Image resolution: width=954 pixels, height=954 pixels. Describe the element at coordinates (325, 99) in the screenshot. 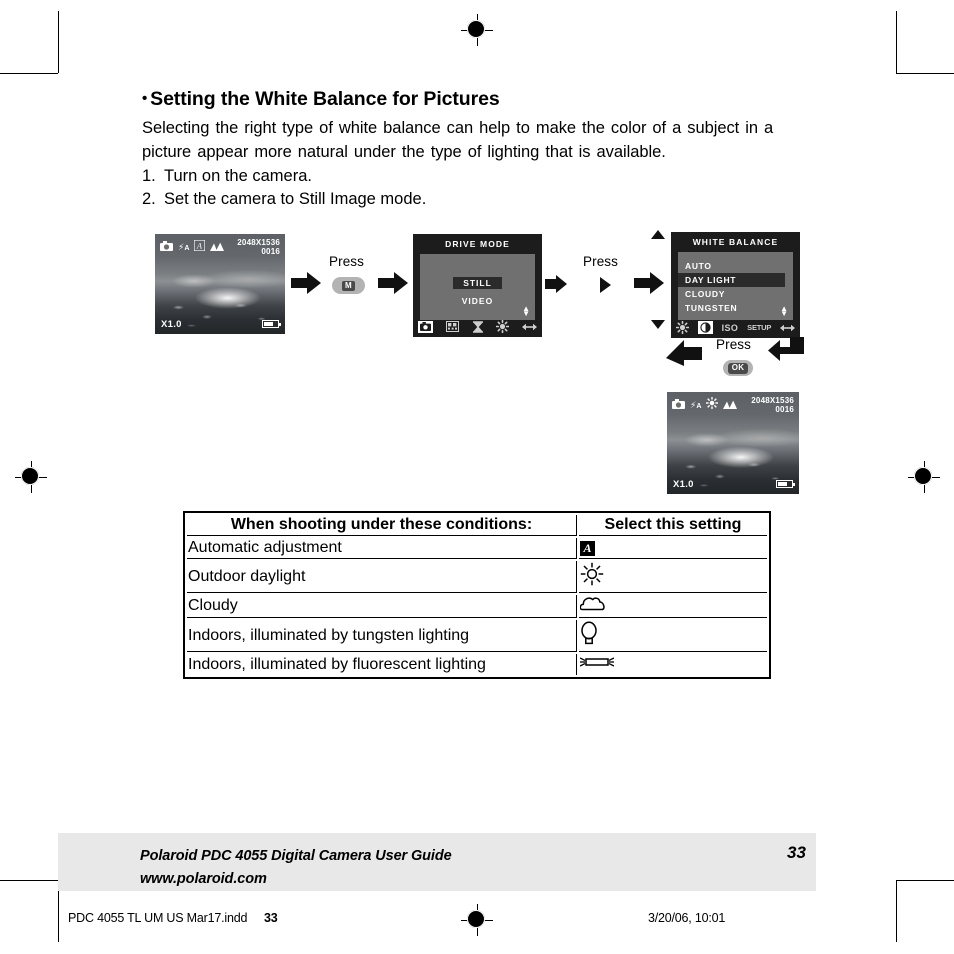

I see `page-title-text: Setting the White Balance for Pictures` at that location.